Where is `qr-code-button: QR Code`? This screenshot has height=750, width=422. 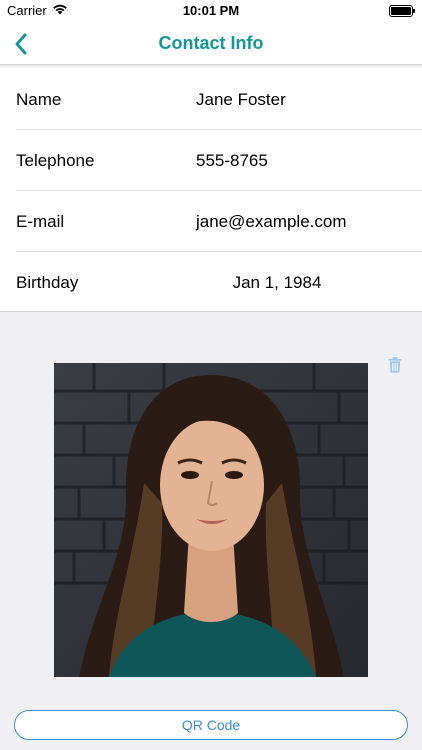
qr-code-button: QR Code is located at coordinates (211, 725).